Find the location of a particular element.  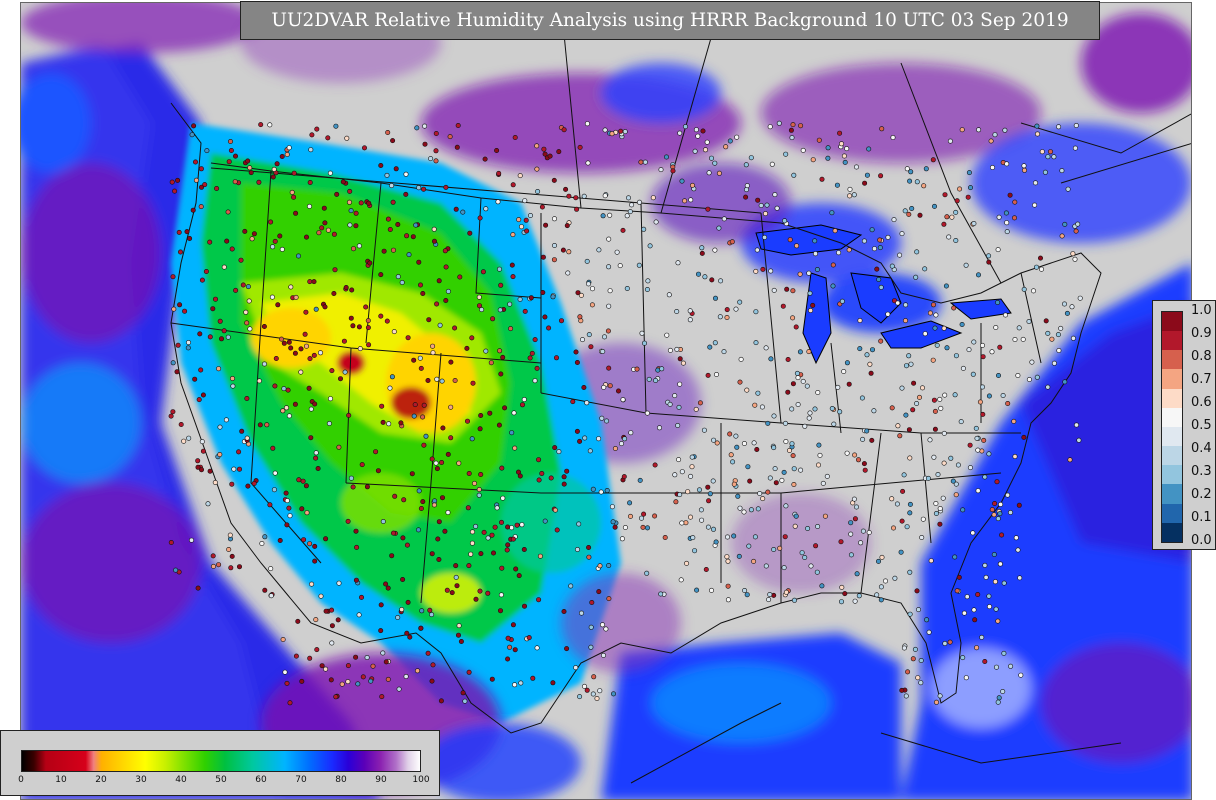

rh-colorbar-tick: 10 is located at coordinates (61, 780).